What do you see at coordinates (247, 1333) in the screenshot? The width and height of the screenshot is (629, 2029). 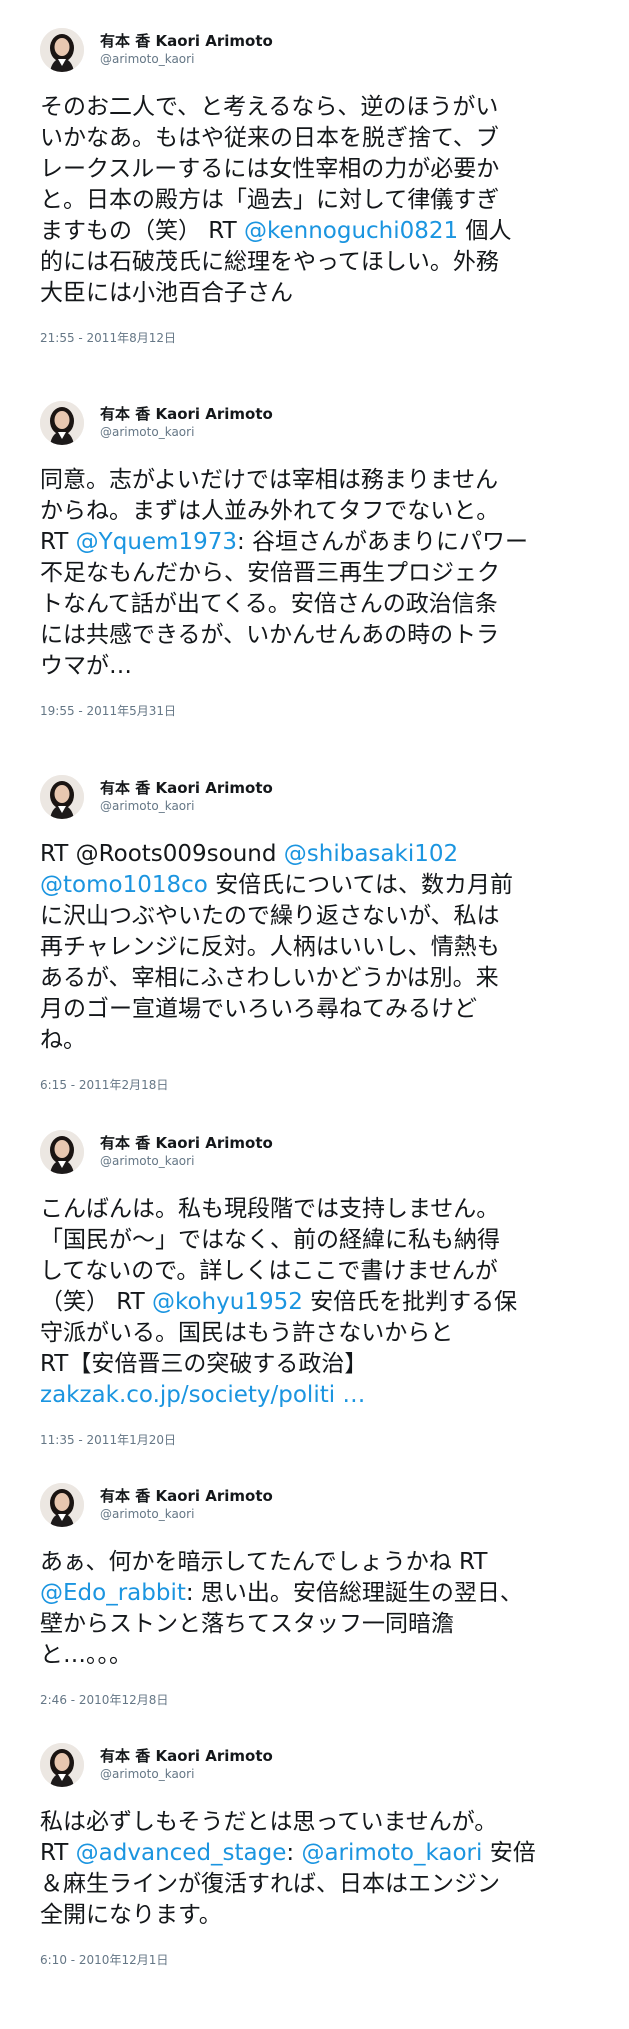 I see `tweet-text-segment: 守派がいる。国民はもう許さないからと` at bounding box center [247, 1333].